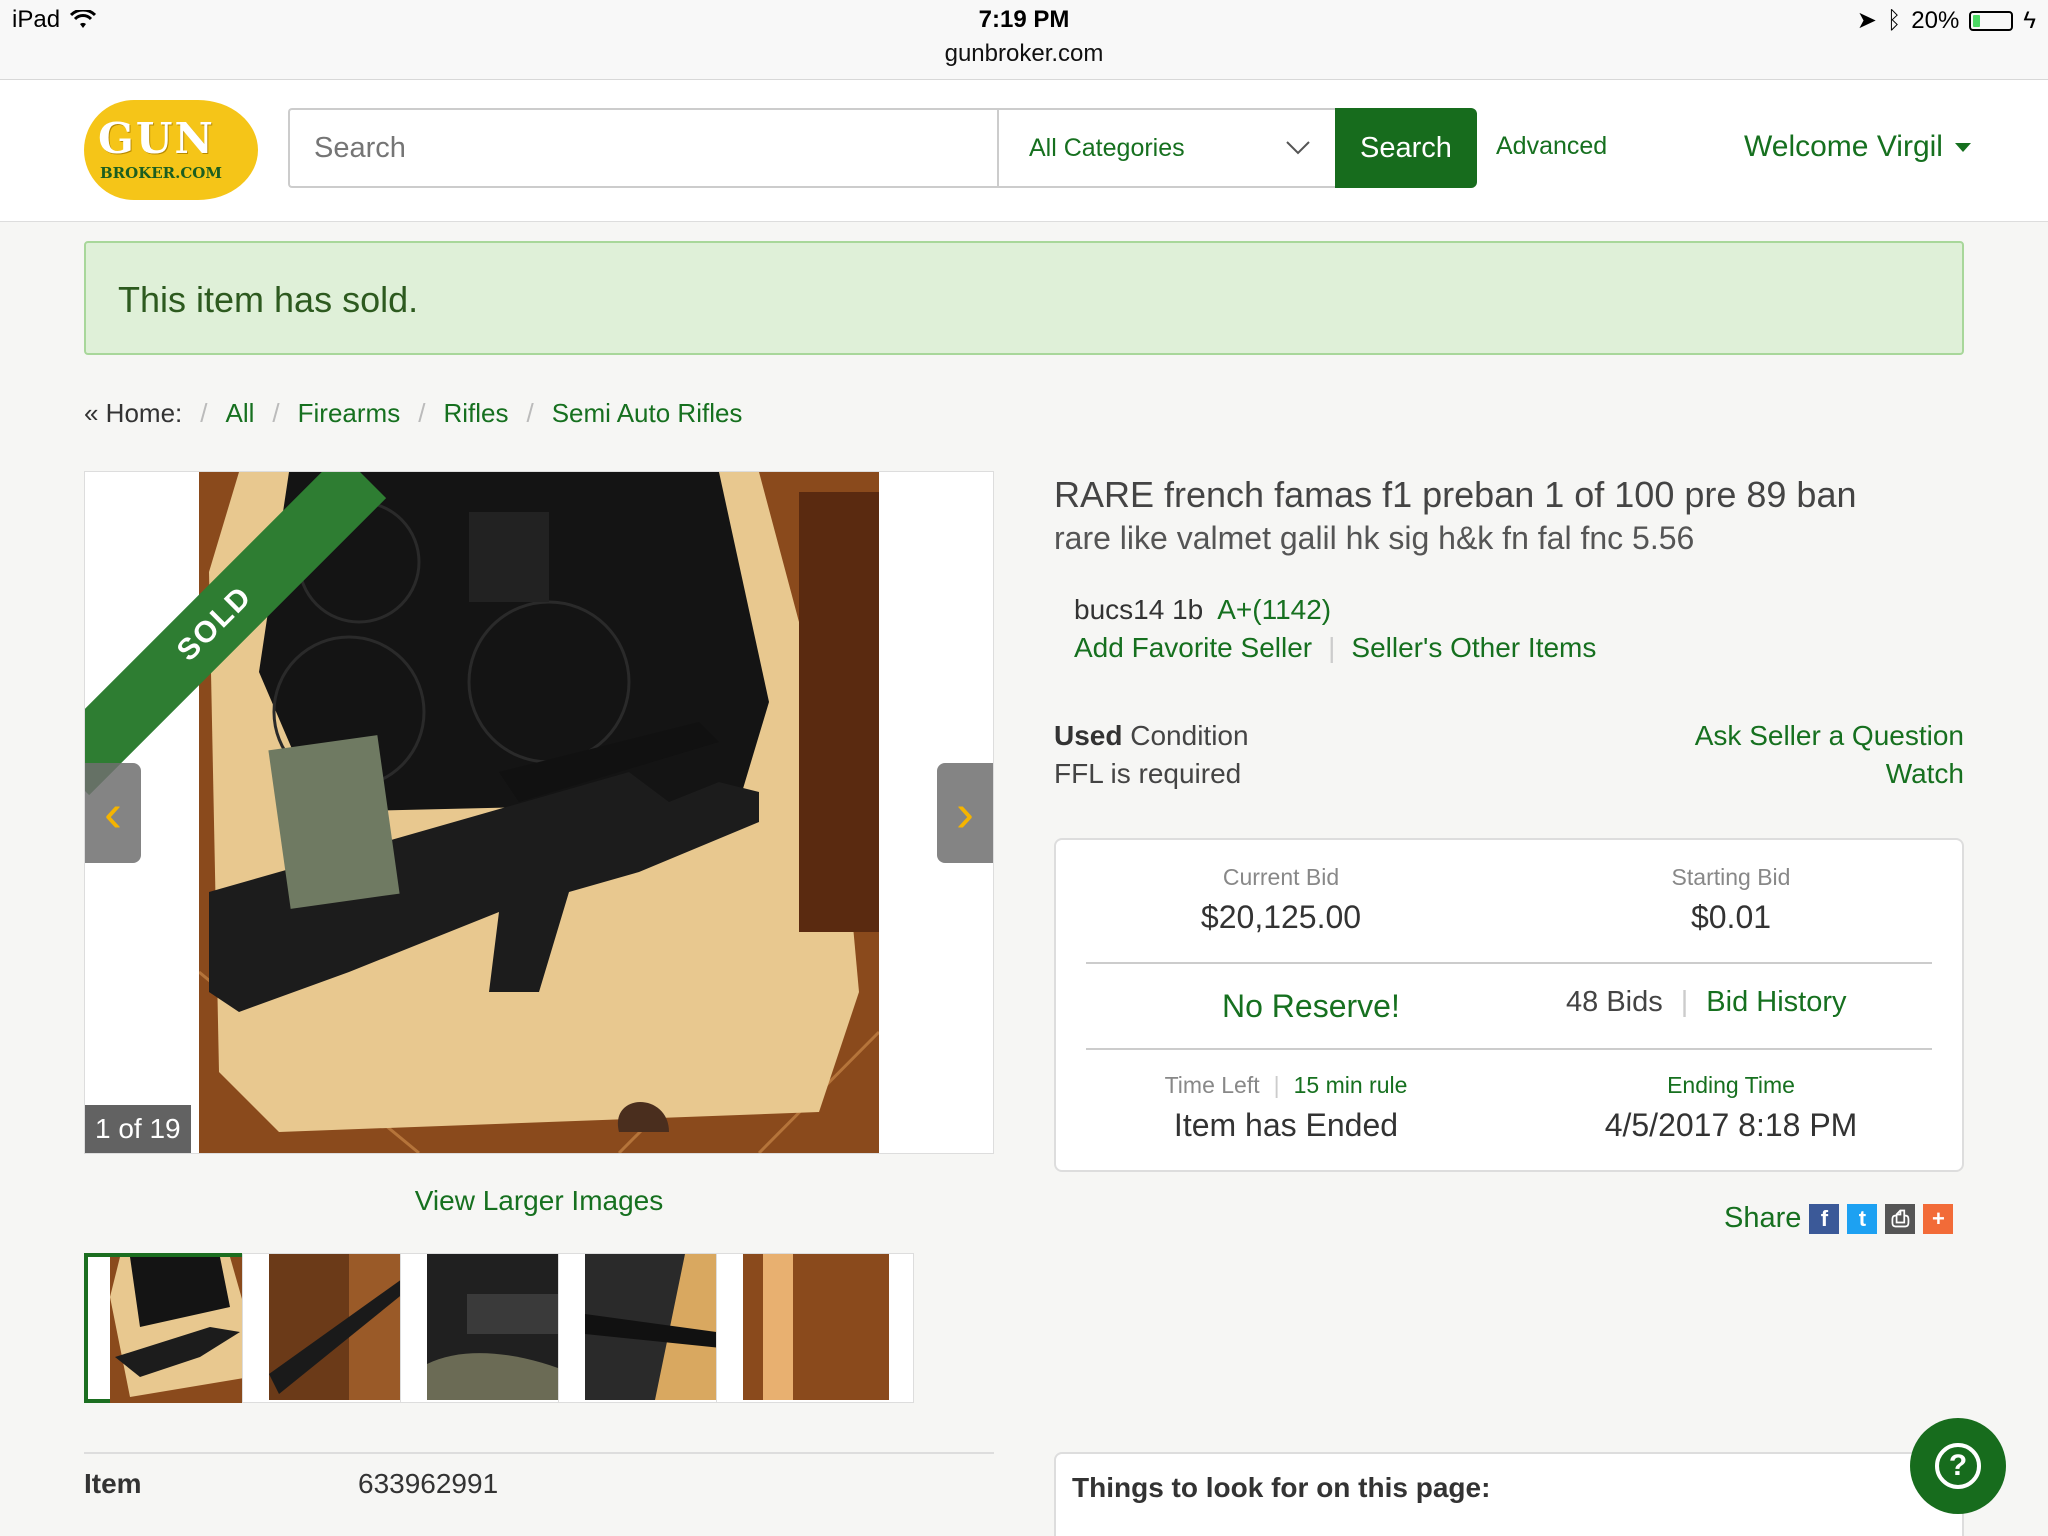 The image size is (2048, 1536). I want to click on account-menu: Welcome Virgil, so click(1857, 147).